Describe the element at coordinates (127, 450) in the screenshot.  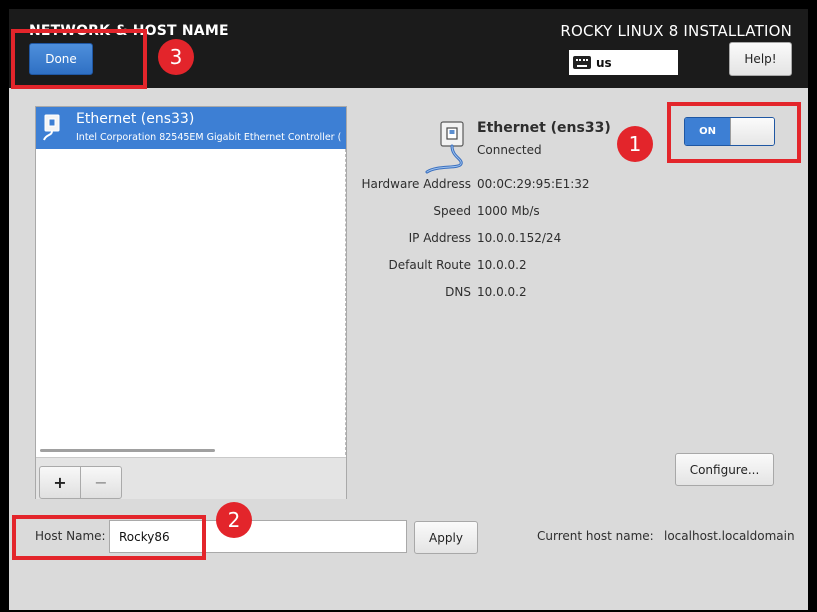
I see `horizontal-scrollbar` at that location.